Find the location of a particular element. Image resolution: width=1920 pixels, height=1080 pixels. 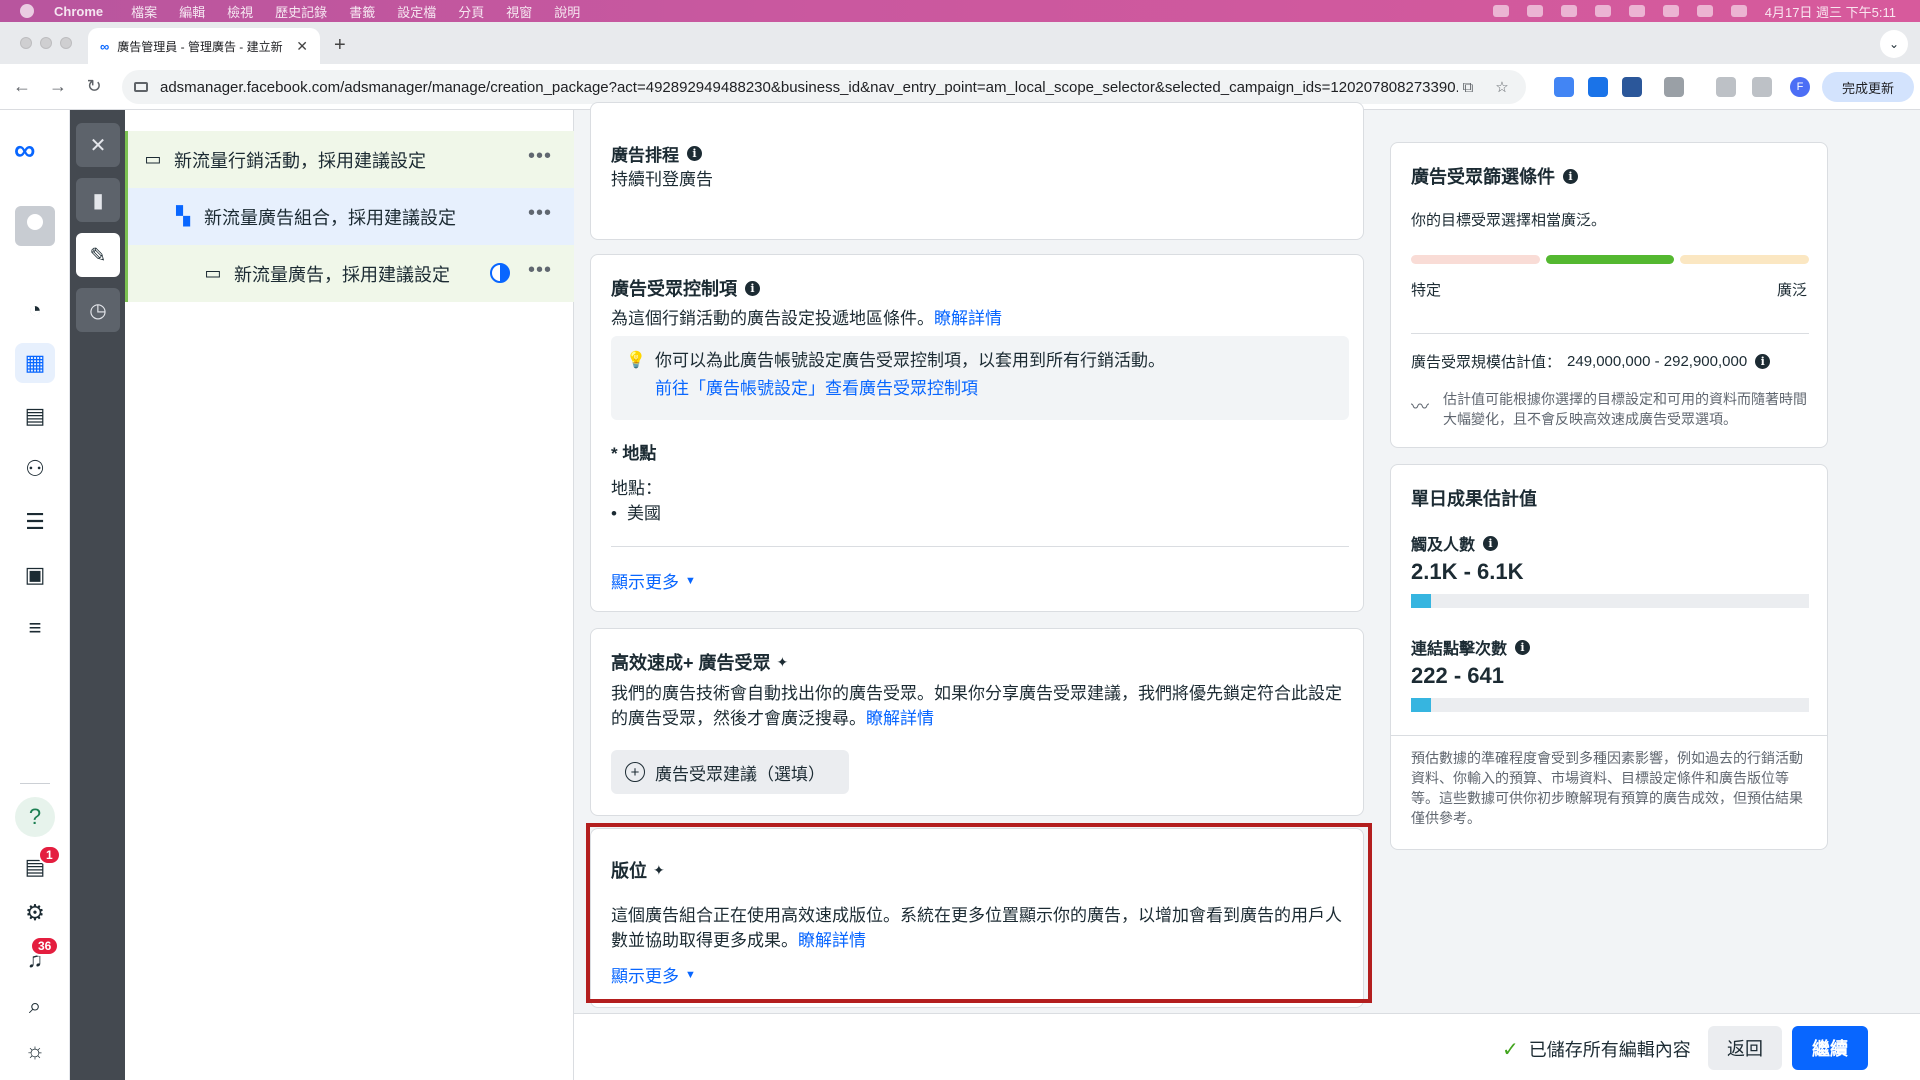

ad-status-halfcircle-icon is located at coordinates (500, 273).